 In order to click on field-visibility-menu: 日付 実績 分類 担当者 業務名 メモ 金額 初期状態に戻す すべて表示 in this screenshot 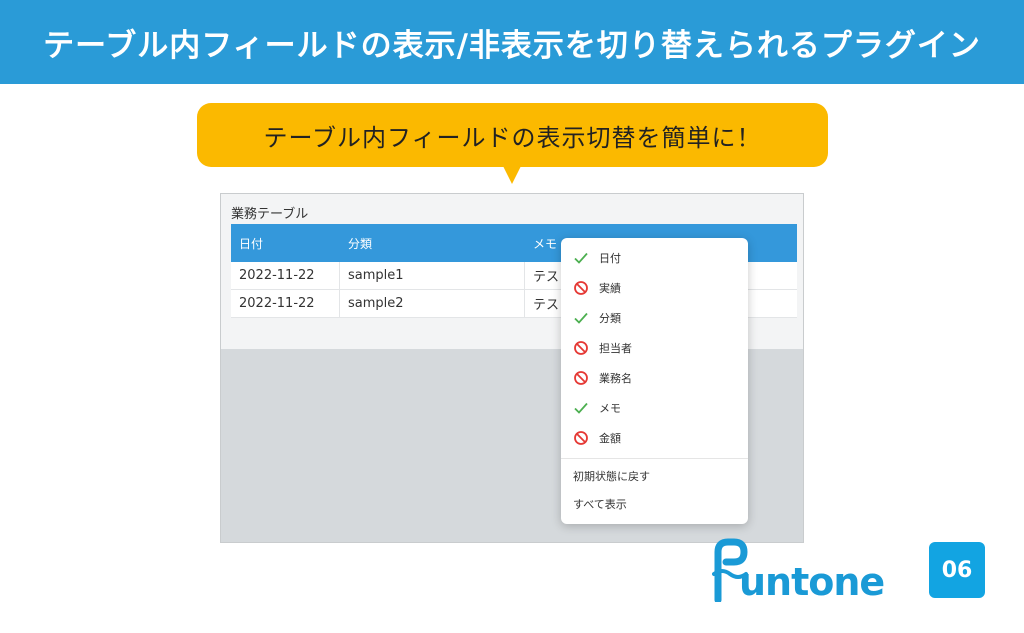, I will do `click(654, 381)`.